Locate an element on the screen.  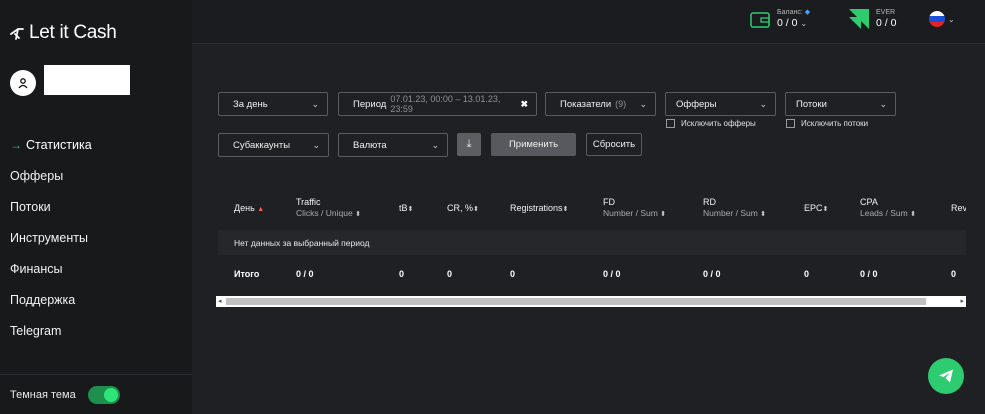
period-value: 07.01.23, 00:00 – 13.01.23, 23:59 is located at coordinates (445, 104).